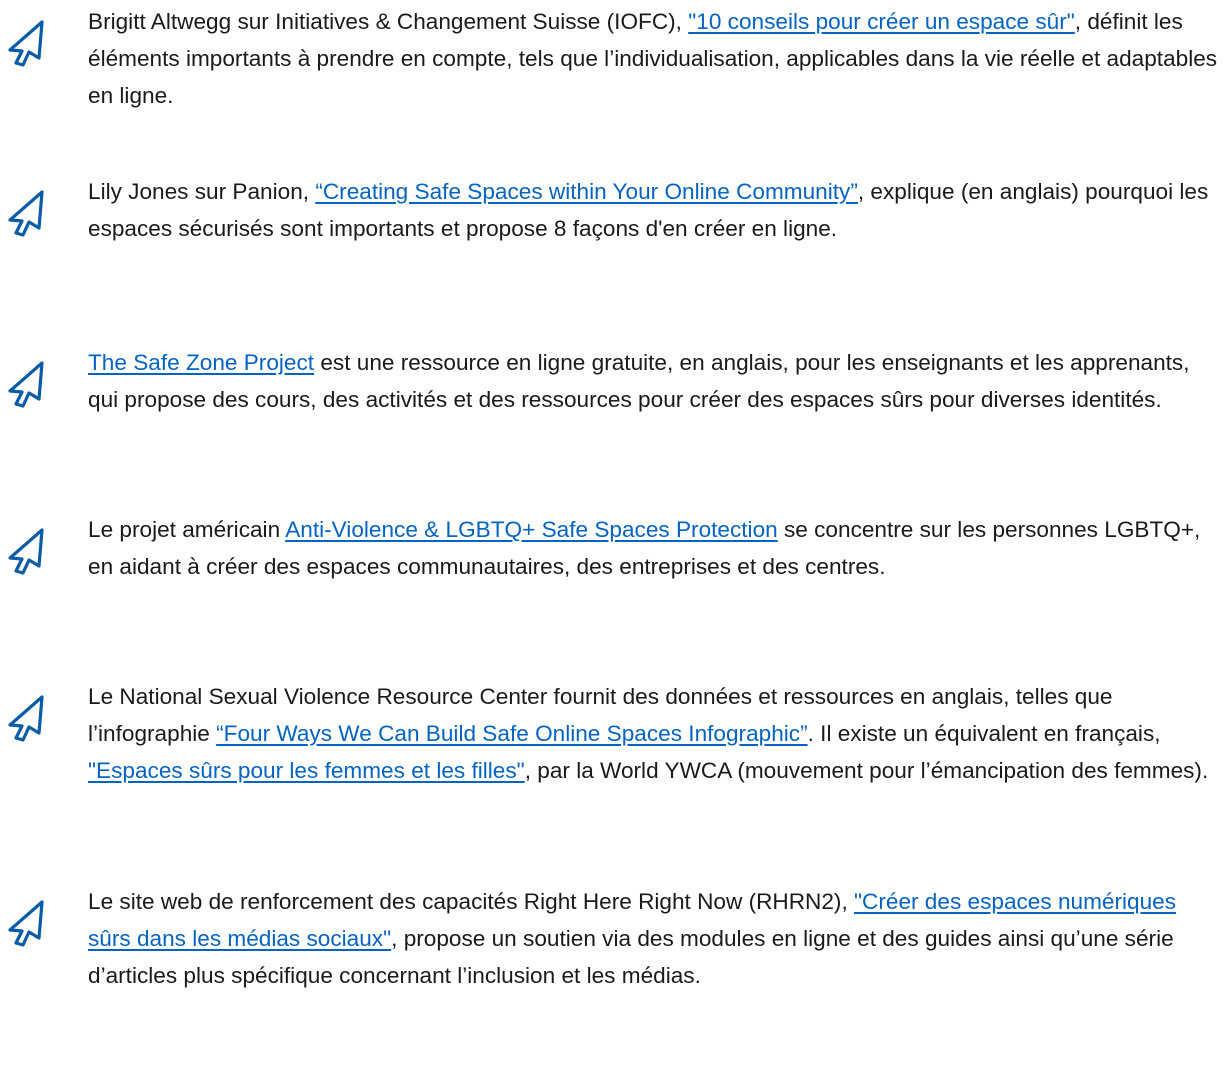 This screenshot has height=1075, width=1227. I want to click on resource-text-pre: Le projet américain, so click(187, 529).